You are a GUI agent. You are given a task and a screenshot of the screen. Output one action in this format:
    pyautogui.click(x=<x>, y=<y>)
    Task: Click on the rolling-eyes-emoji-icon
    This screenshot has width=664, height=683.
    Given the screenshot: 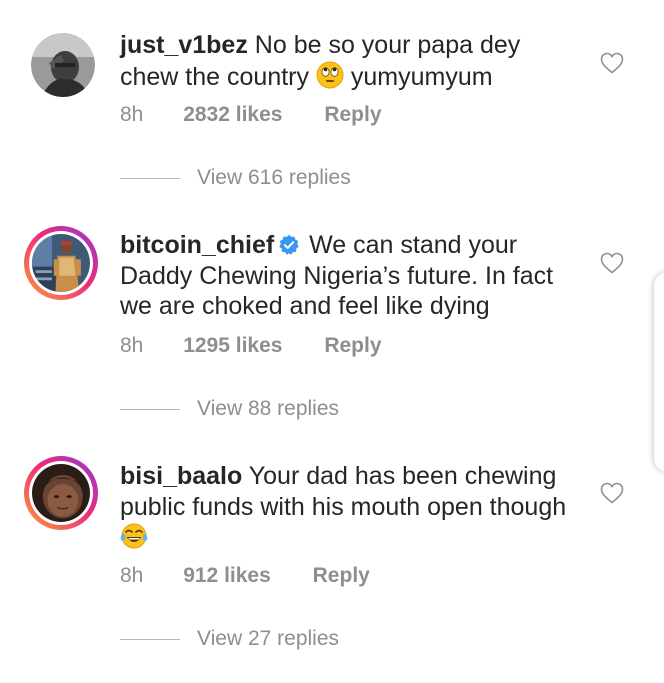 What is the action you would take?
    pyautogui.click(x=330, y=74)
    